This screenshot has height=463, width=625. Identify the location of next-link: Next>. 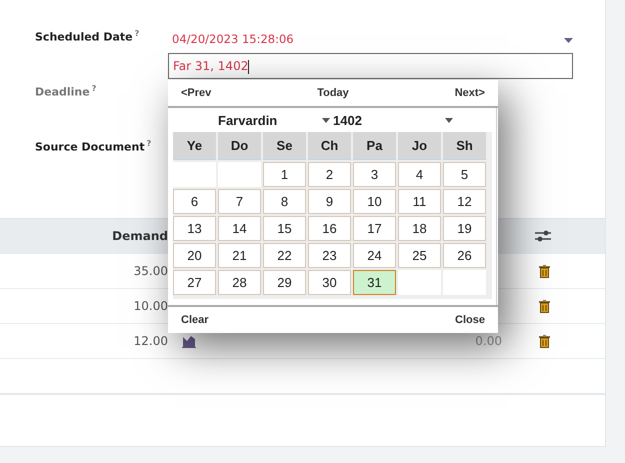
(469, 93).